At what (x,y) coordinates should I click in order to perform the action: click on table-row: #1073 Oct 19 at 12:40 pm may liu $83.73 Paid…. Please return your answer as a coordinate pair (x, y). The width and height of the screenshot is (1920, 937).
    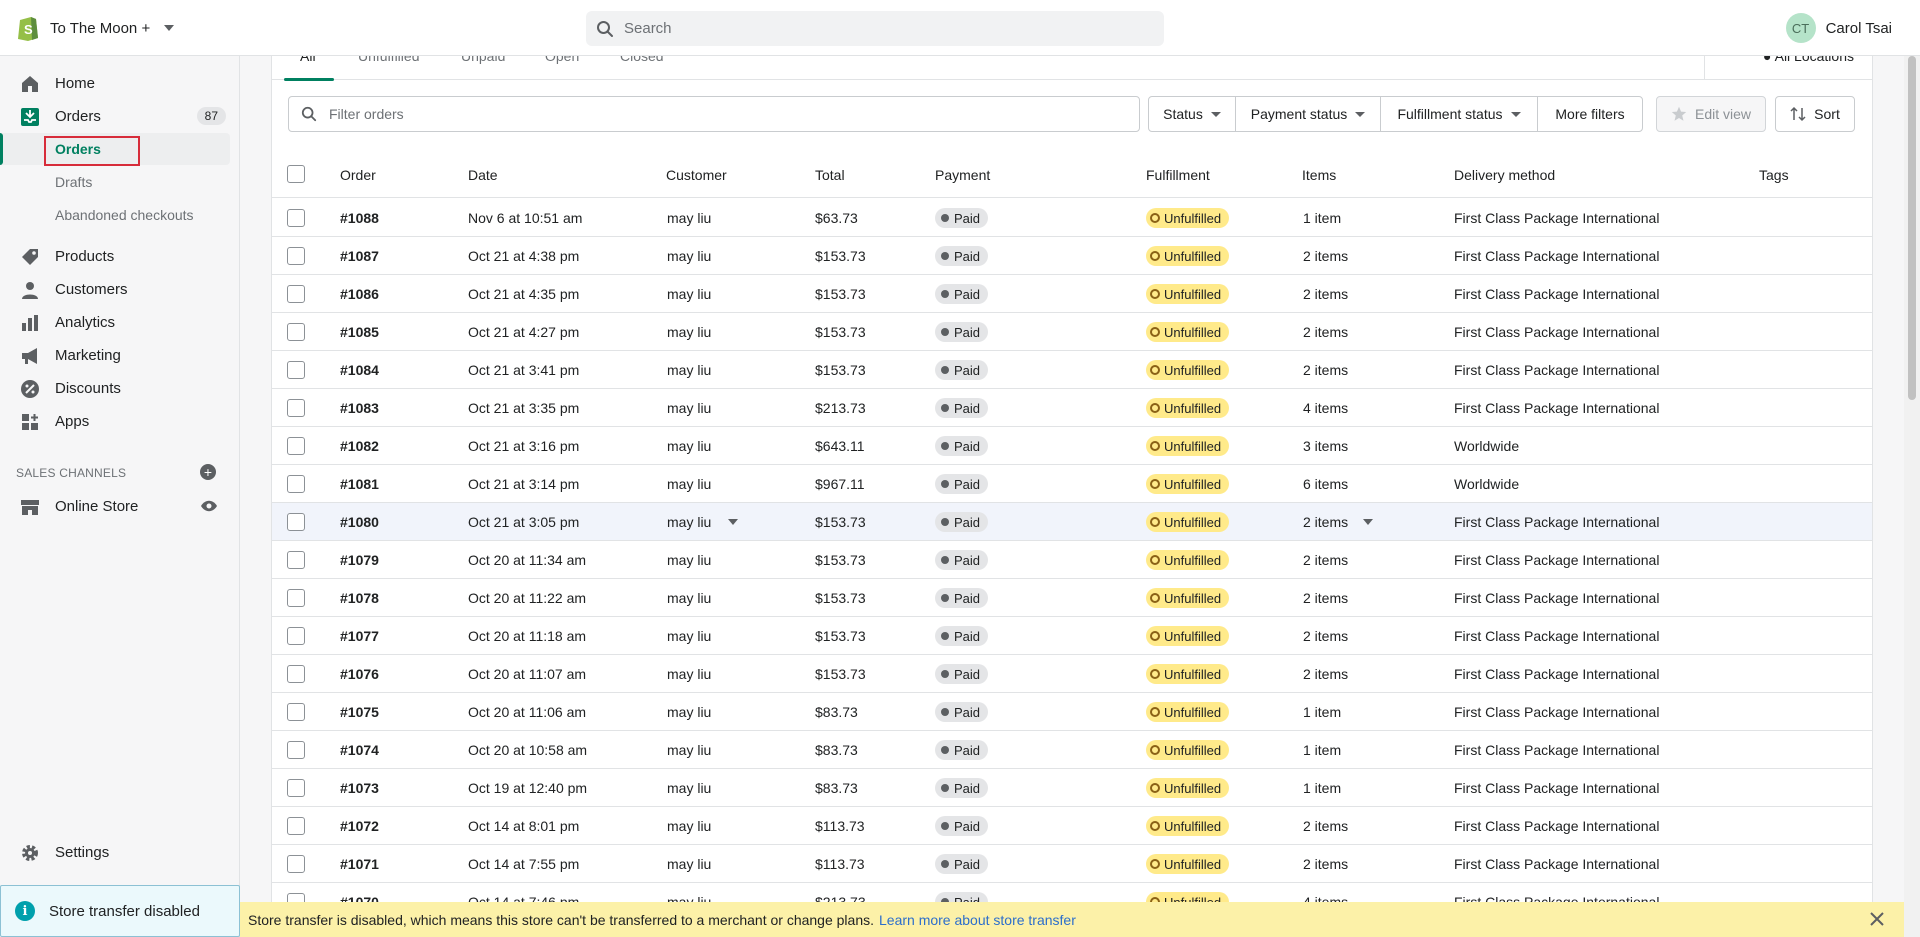
    Looking at the image, I should click on (1072, 788).